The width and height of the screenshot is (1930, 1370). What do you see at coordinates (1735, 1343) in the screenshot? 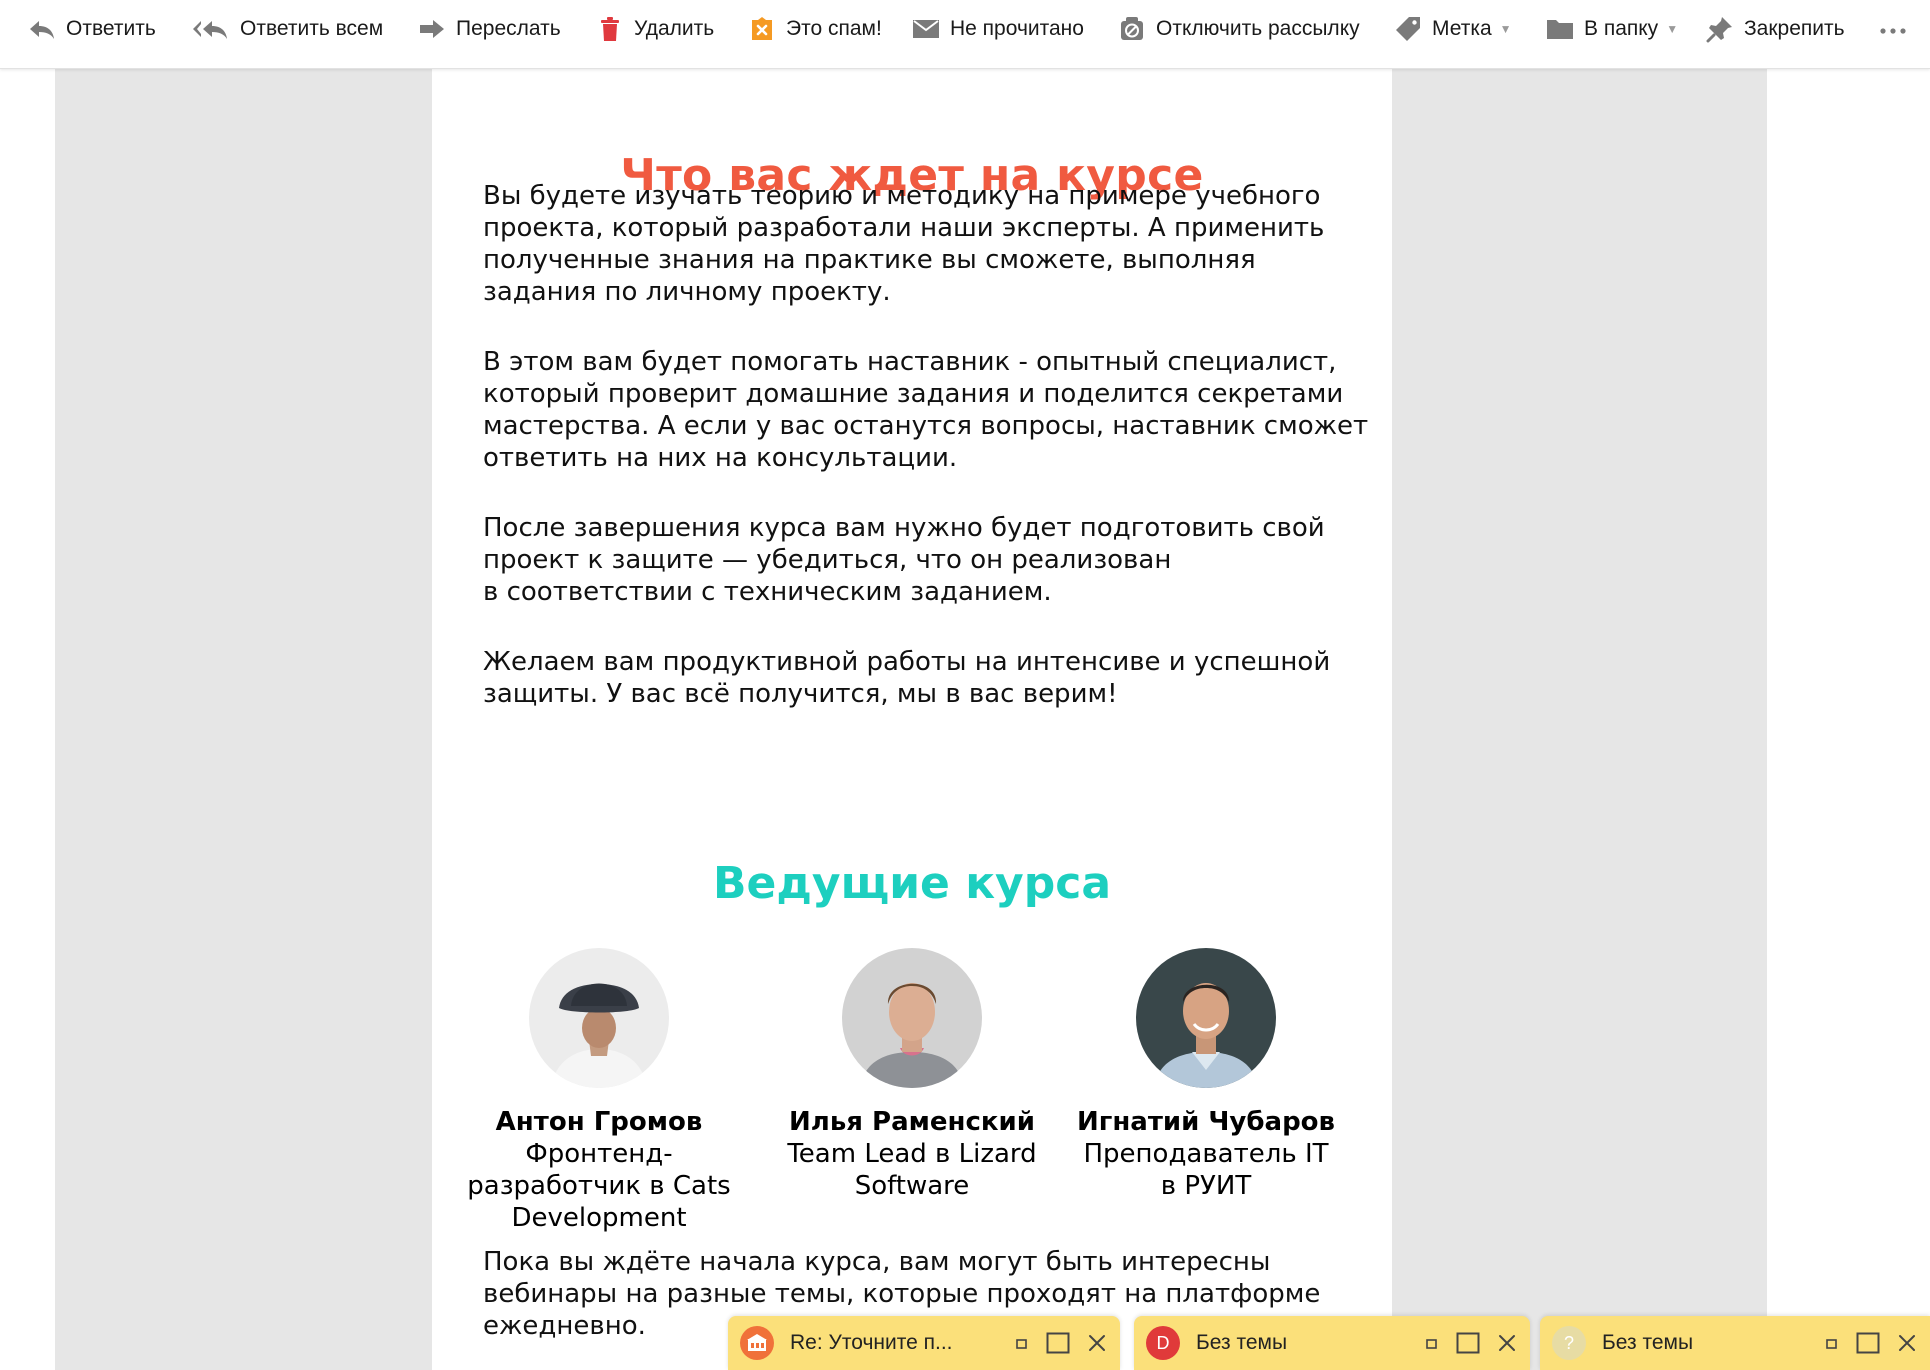
I see `draft-tab: ? Без темы` at bounding box center [1735, 1343].